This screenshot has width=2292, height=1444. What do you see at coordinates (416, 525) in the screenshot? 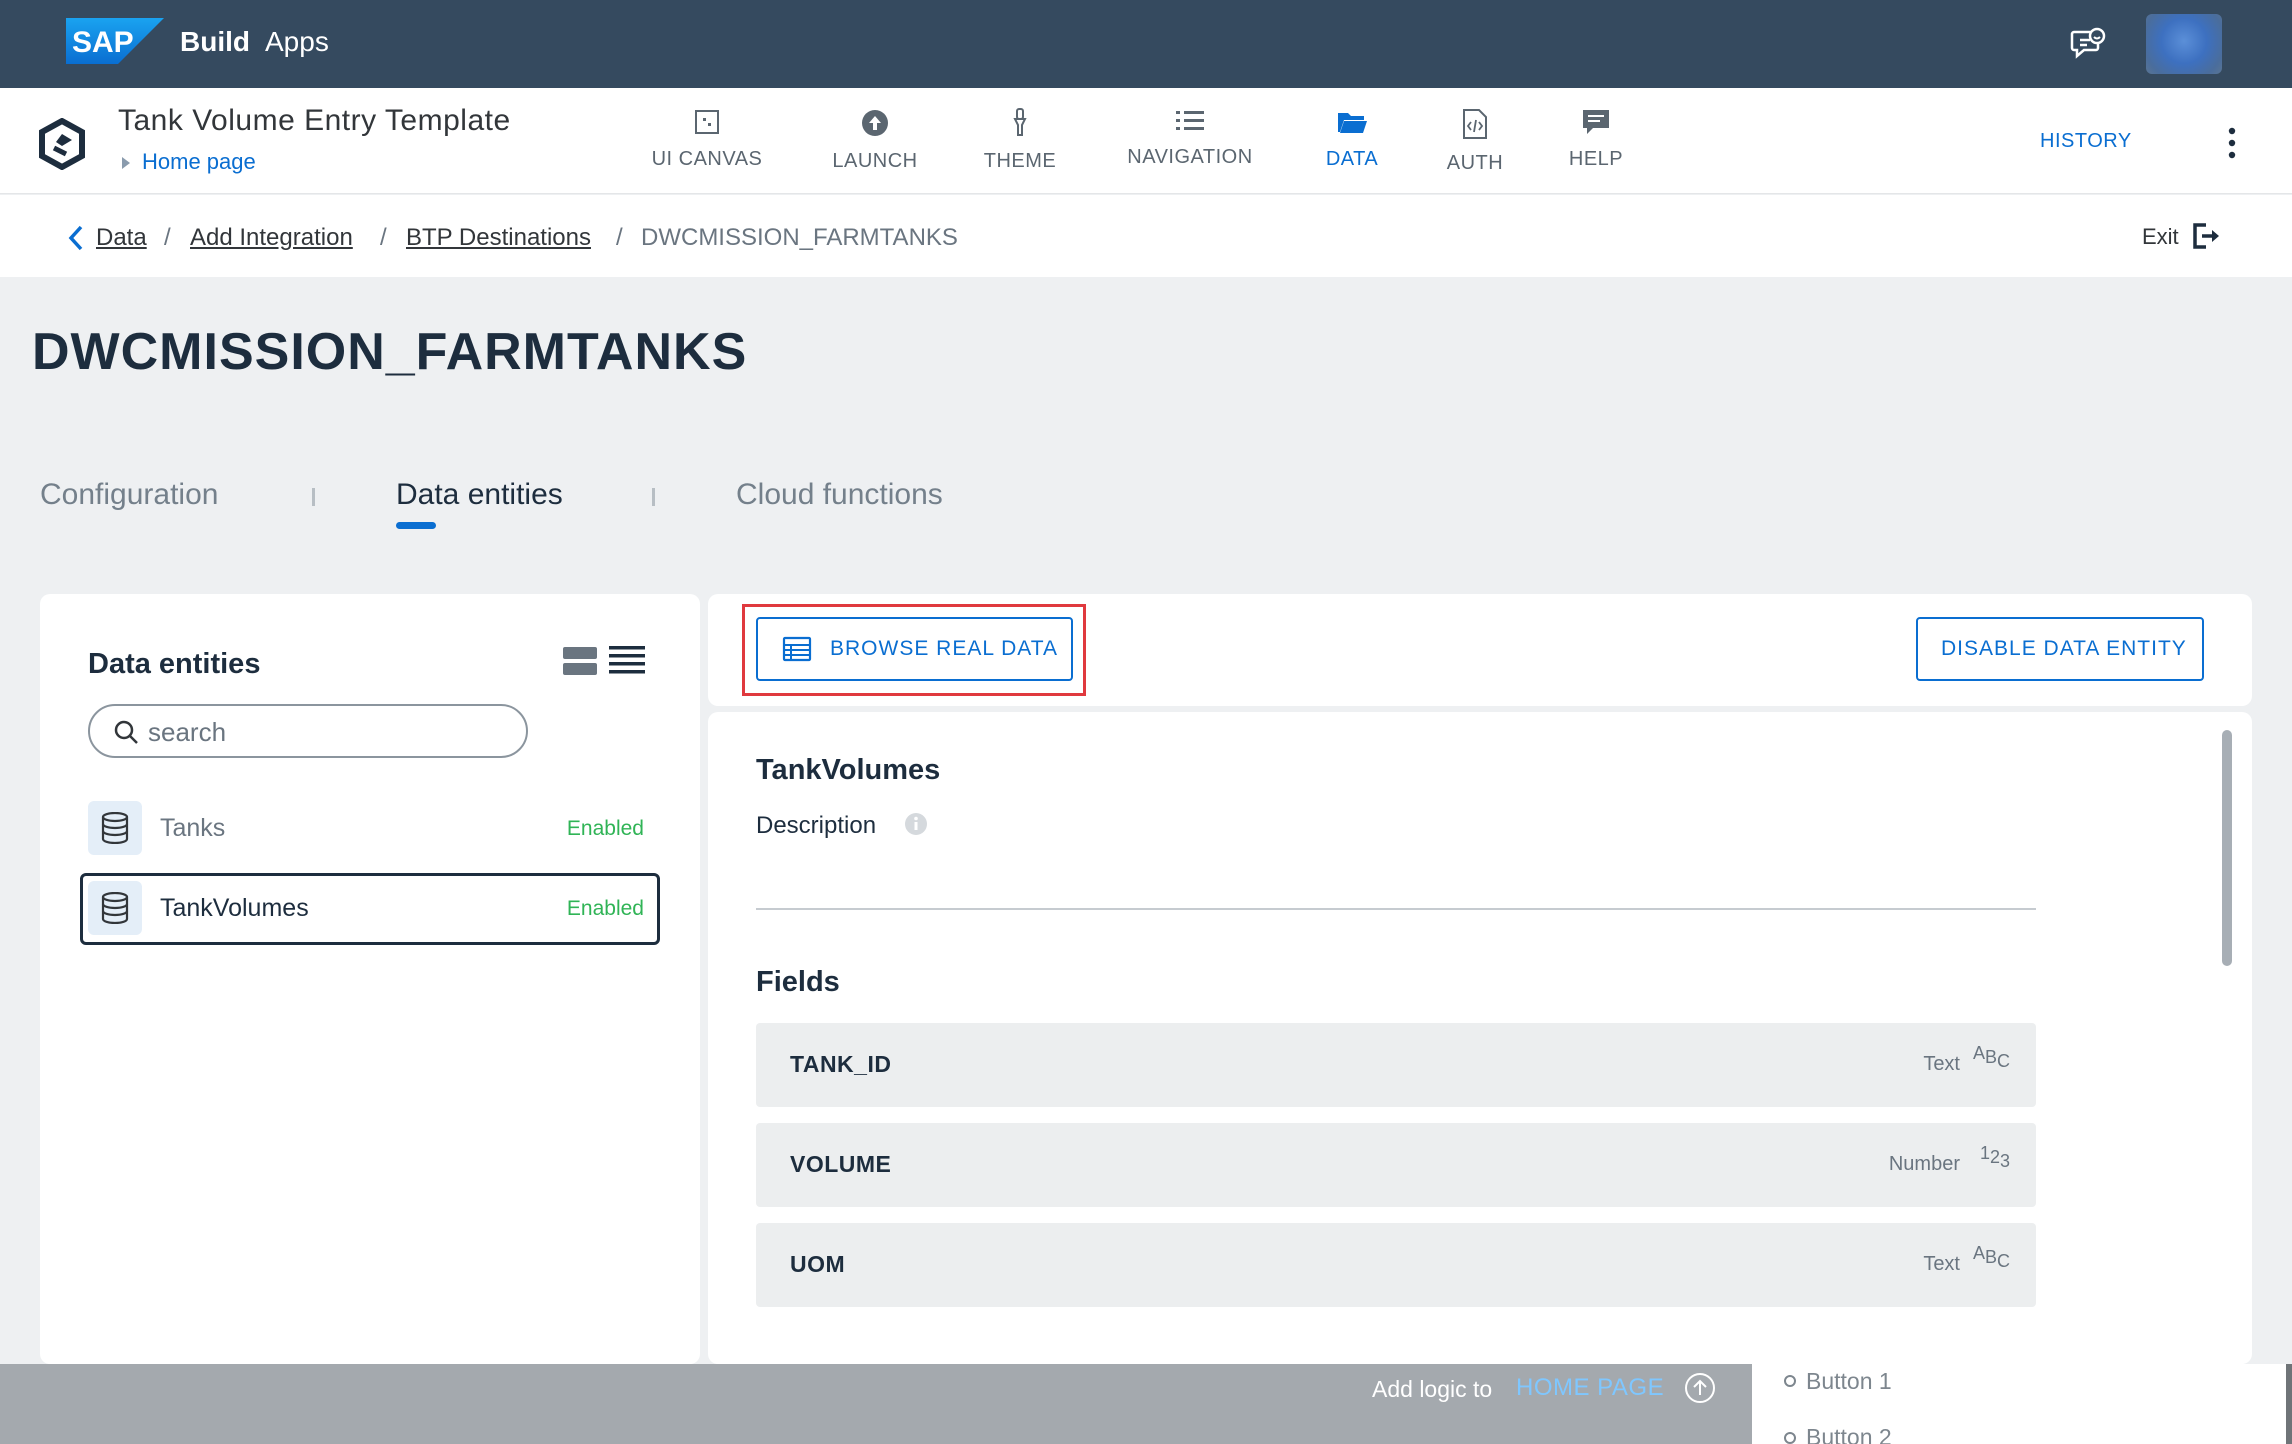
I see `active-tab-indicator` at bounding box center [416, 525].